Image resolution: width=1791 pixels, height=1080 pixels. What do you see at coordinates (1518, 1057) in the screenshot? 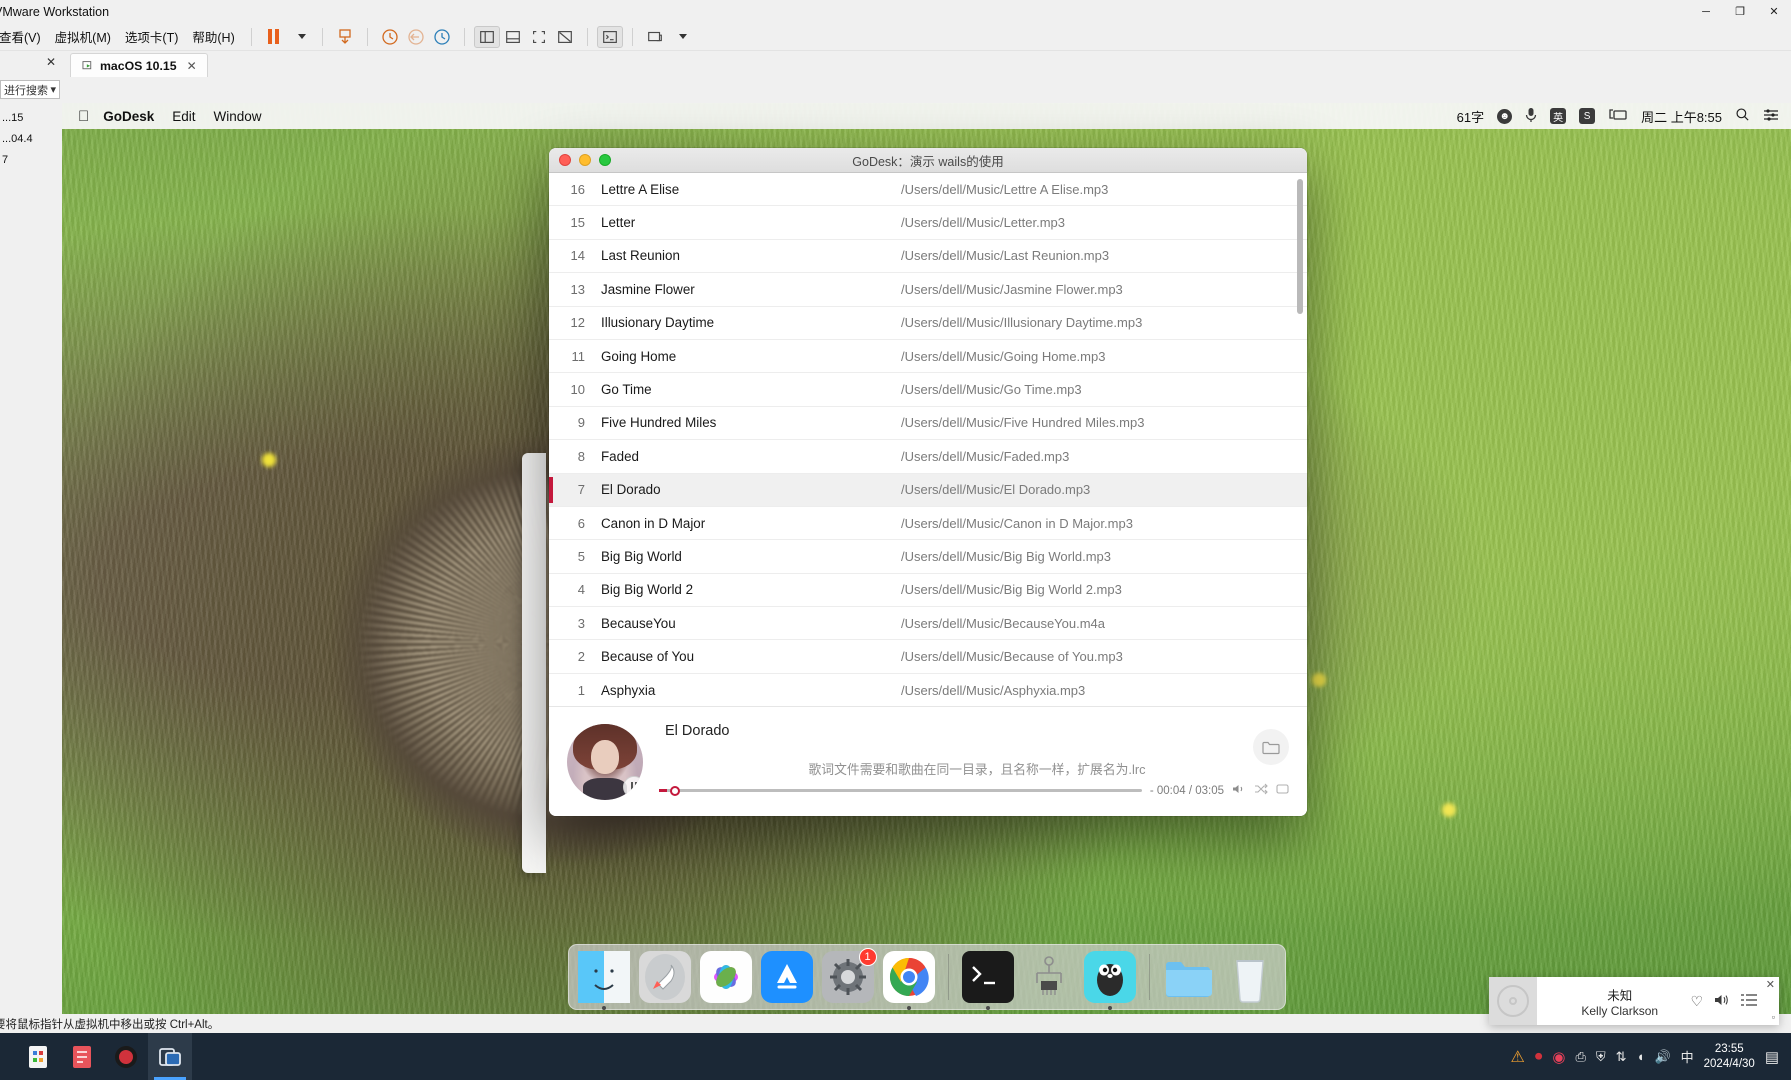
I see `tray-warning-icon: ⚠` at bounding box center [1518, 1057].